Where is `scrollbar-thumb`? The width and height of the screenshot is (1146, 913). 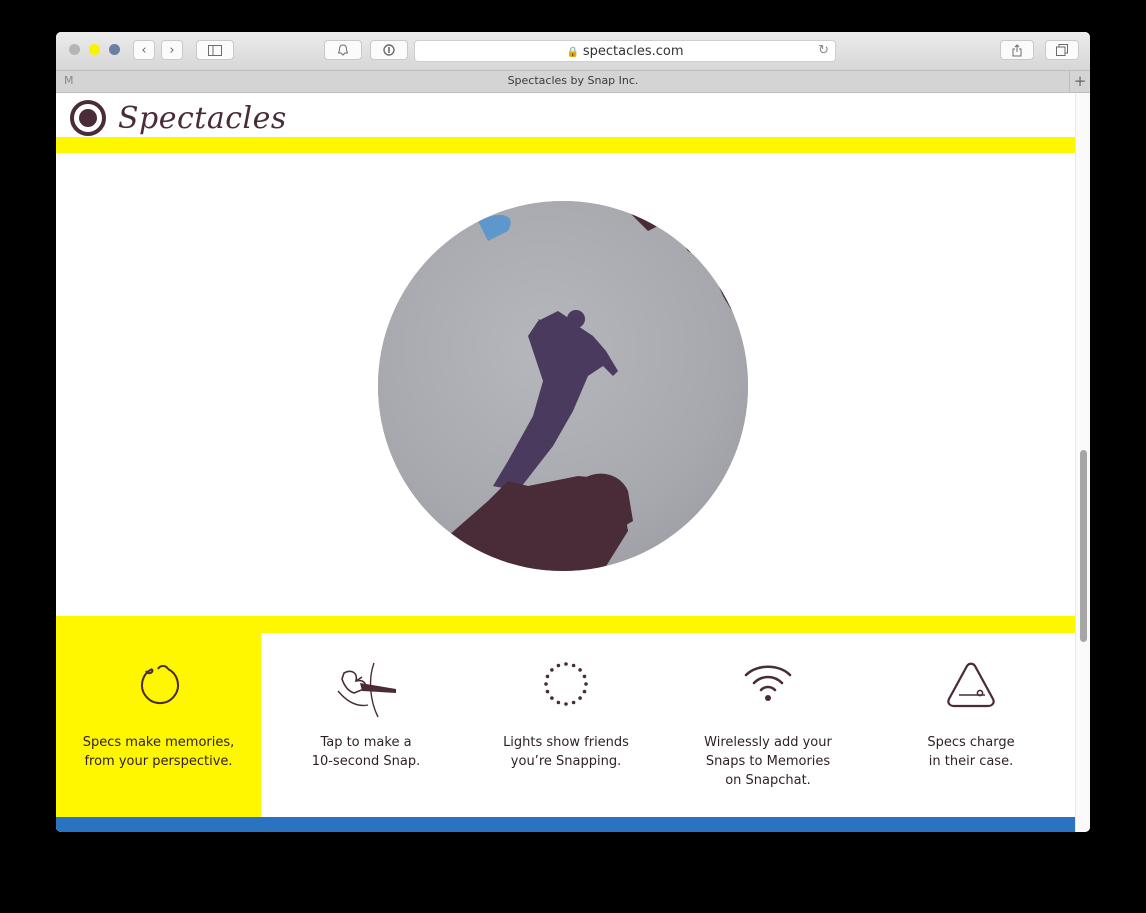
scrollbar-thumb is located at coordinates (1083, 546).